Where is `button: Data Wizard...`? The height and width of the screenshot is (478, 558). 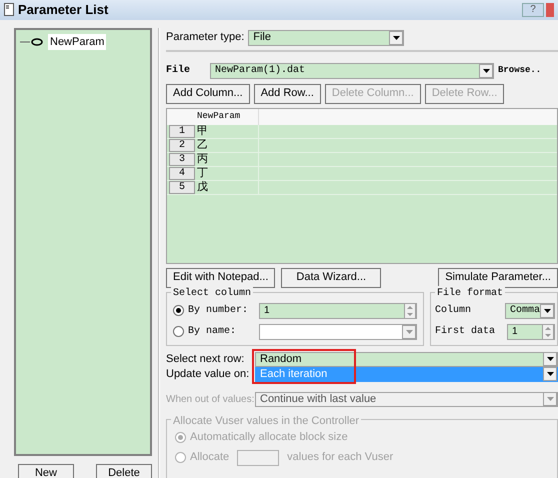
button: Data Wizard... is located at coordinates (331, 278).